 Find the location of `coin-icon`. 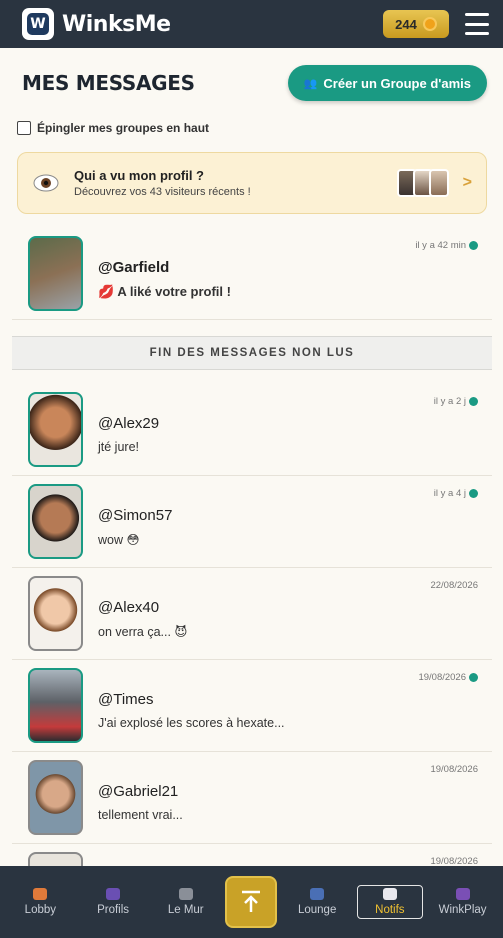

coin-icon is located at coordinates (429, 24).